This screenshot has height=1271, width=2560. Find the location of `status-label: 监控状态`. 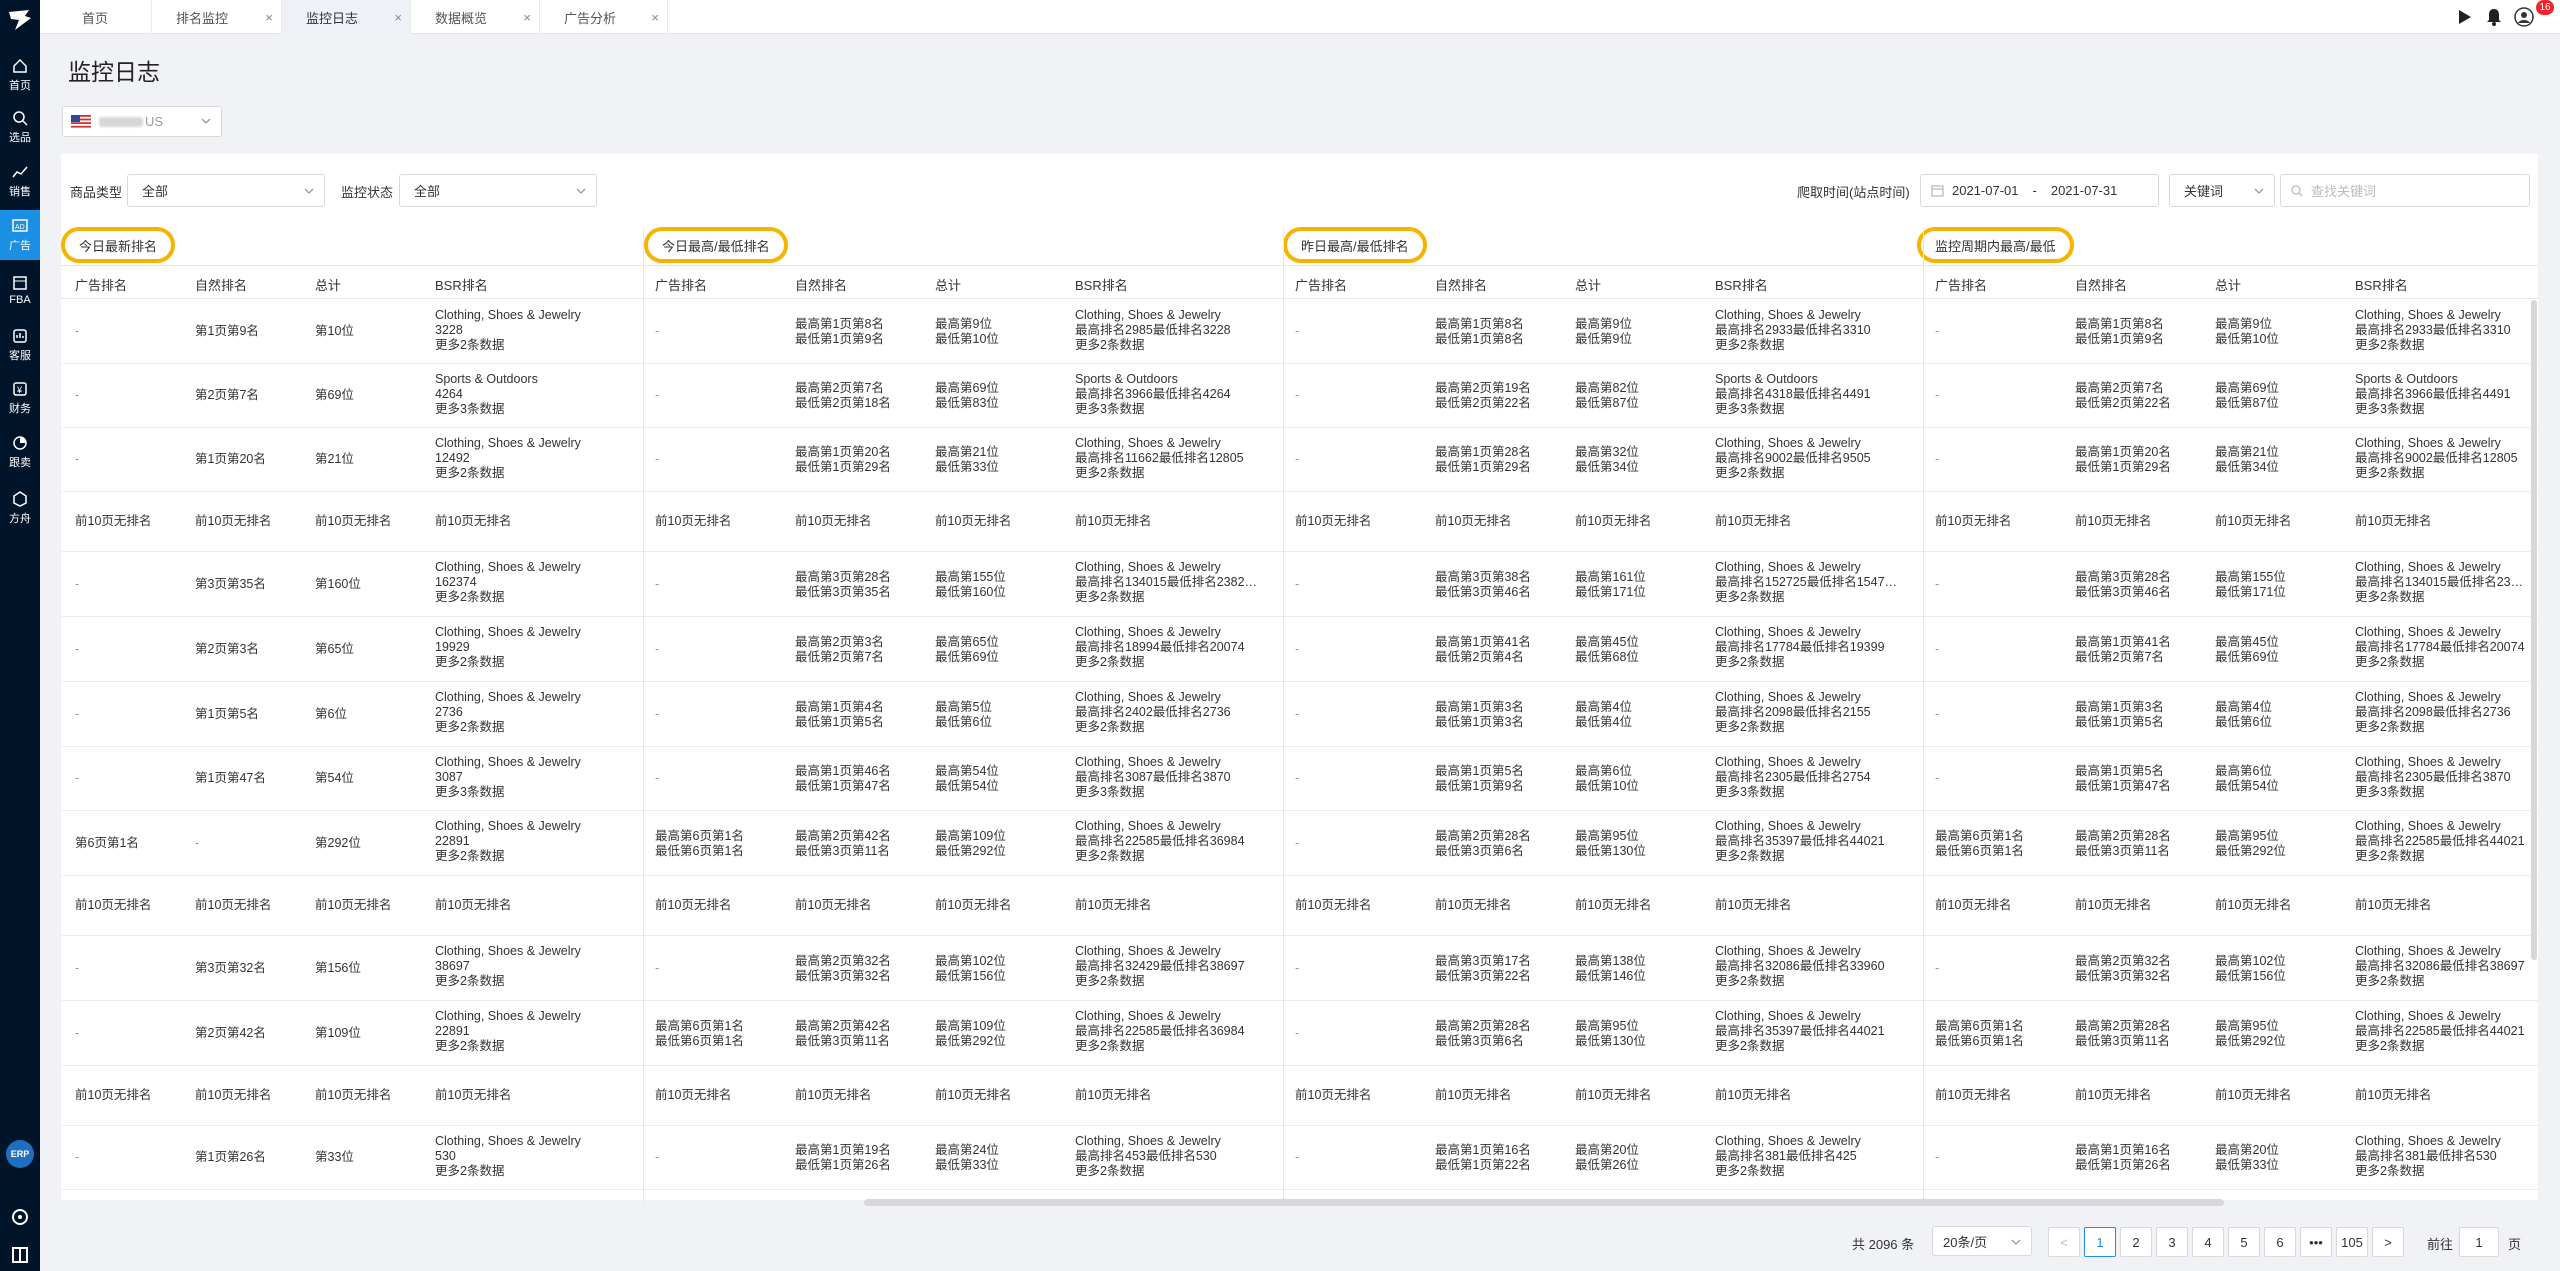

status-label: 监控状态 is located at coordinates (367, 192).